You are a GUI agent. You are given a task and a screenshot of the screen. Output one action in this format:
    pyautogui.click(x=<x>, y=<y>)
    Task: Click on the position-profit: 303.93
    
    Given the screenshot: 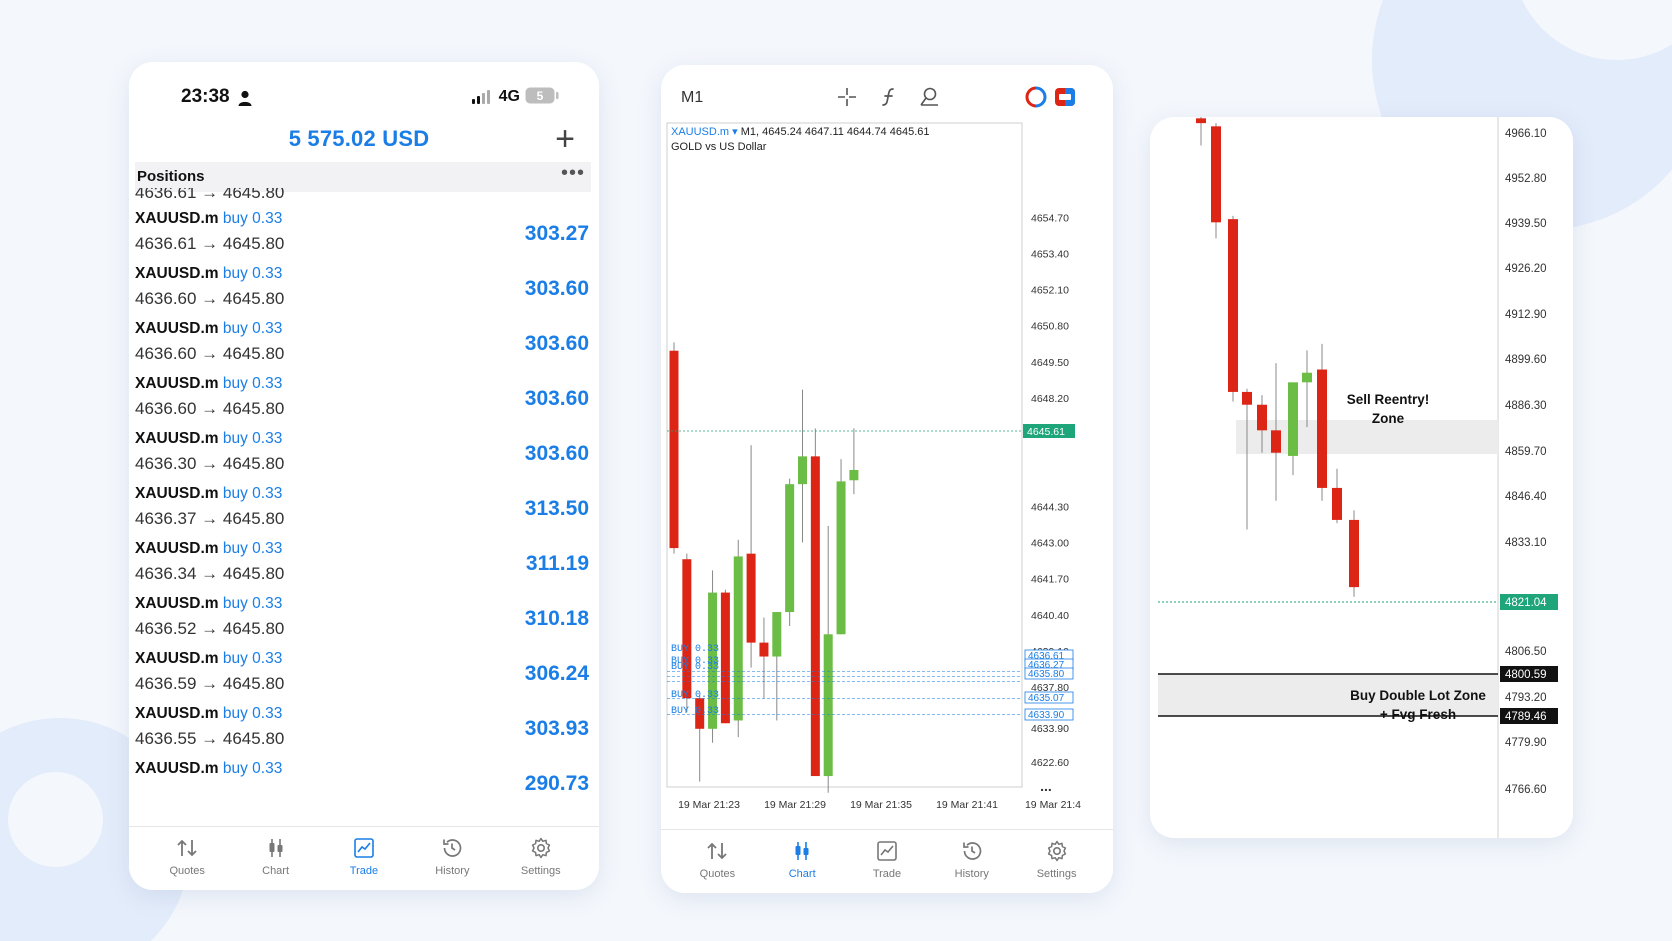 What is the action you would take?
    pyautogui.click(x=556, y=728)
    